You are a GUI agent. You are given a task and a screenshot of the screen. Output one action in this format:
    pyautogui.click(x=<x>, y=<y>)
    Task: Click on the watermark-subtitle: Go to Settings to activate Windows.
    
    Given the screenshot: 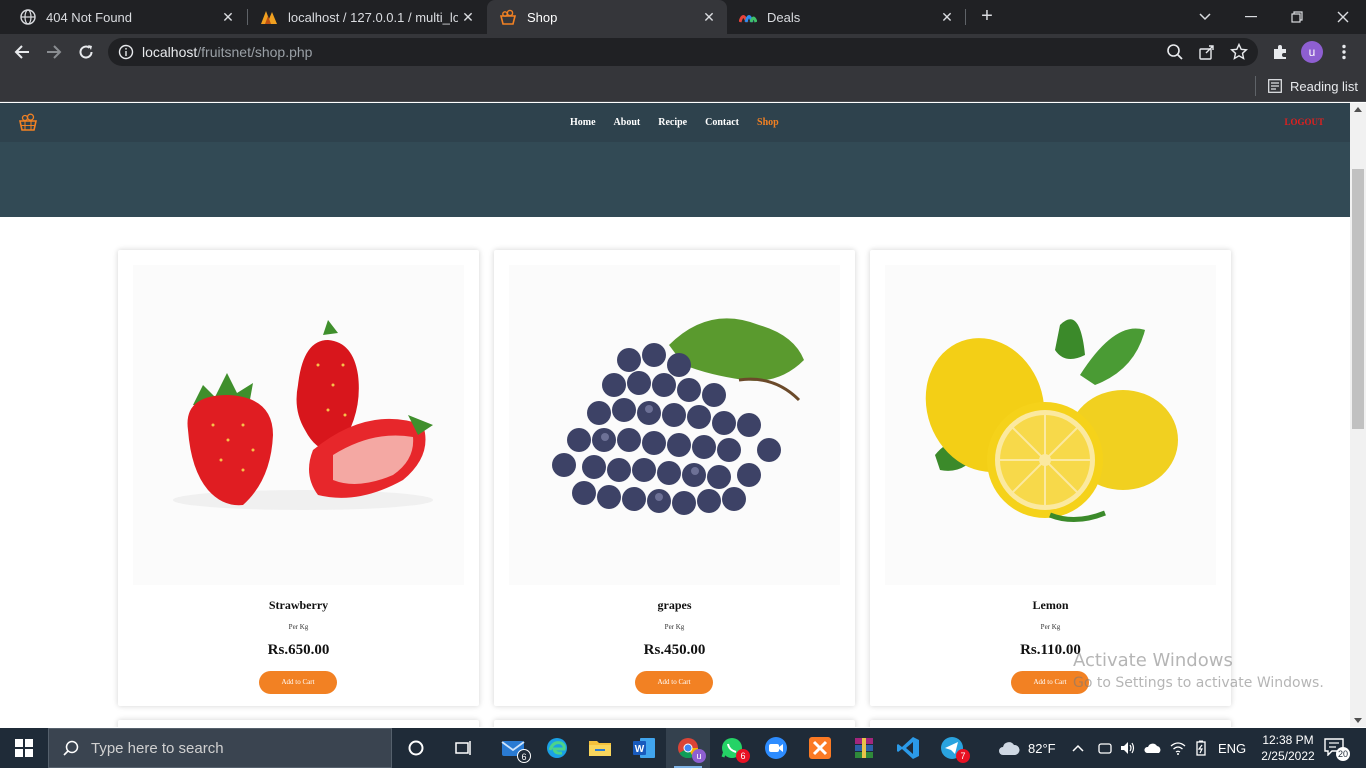 What is the action you would take?
    pyautogui.click(x=1198, y=683)
    